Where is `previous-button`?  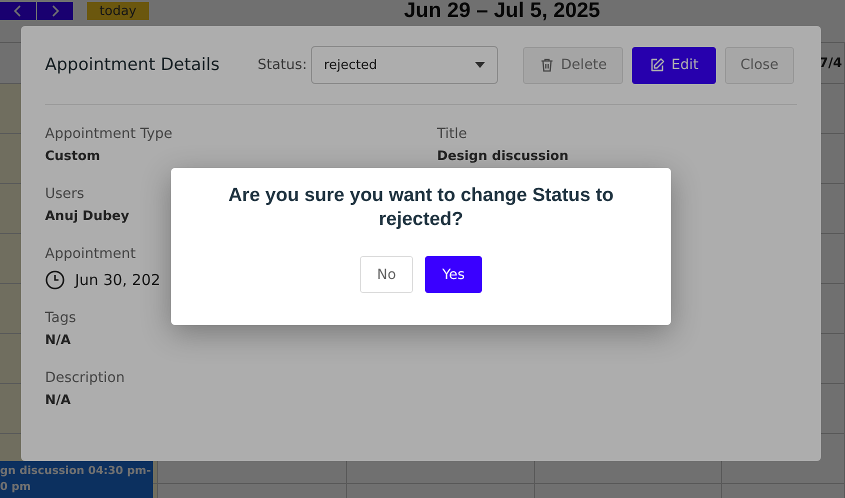 previous-button is located at coordinates (18, 11).